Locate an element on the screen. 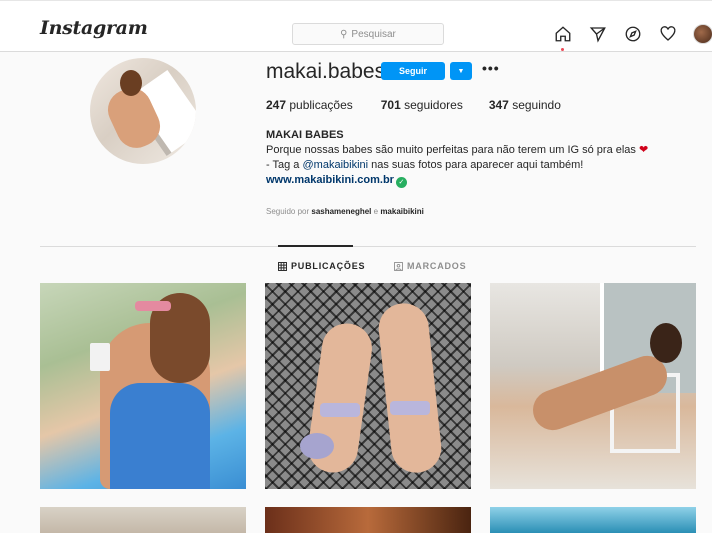  post-1-dress is located at coordinates (160, 436).